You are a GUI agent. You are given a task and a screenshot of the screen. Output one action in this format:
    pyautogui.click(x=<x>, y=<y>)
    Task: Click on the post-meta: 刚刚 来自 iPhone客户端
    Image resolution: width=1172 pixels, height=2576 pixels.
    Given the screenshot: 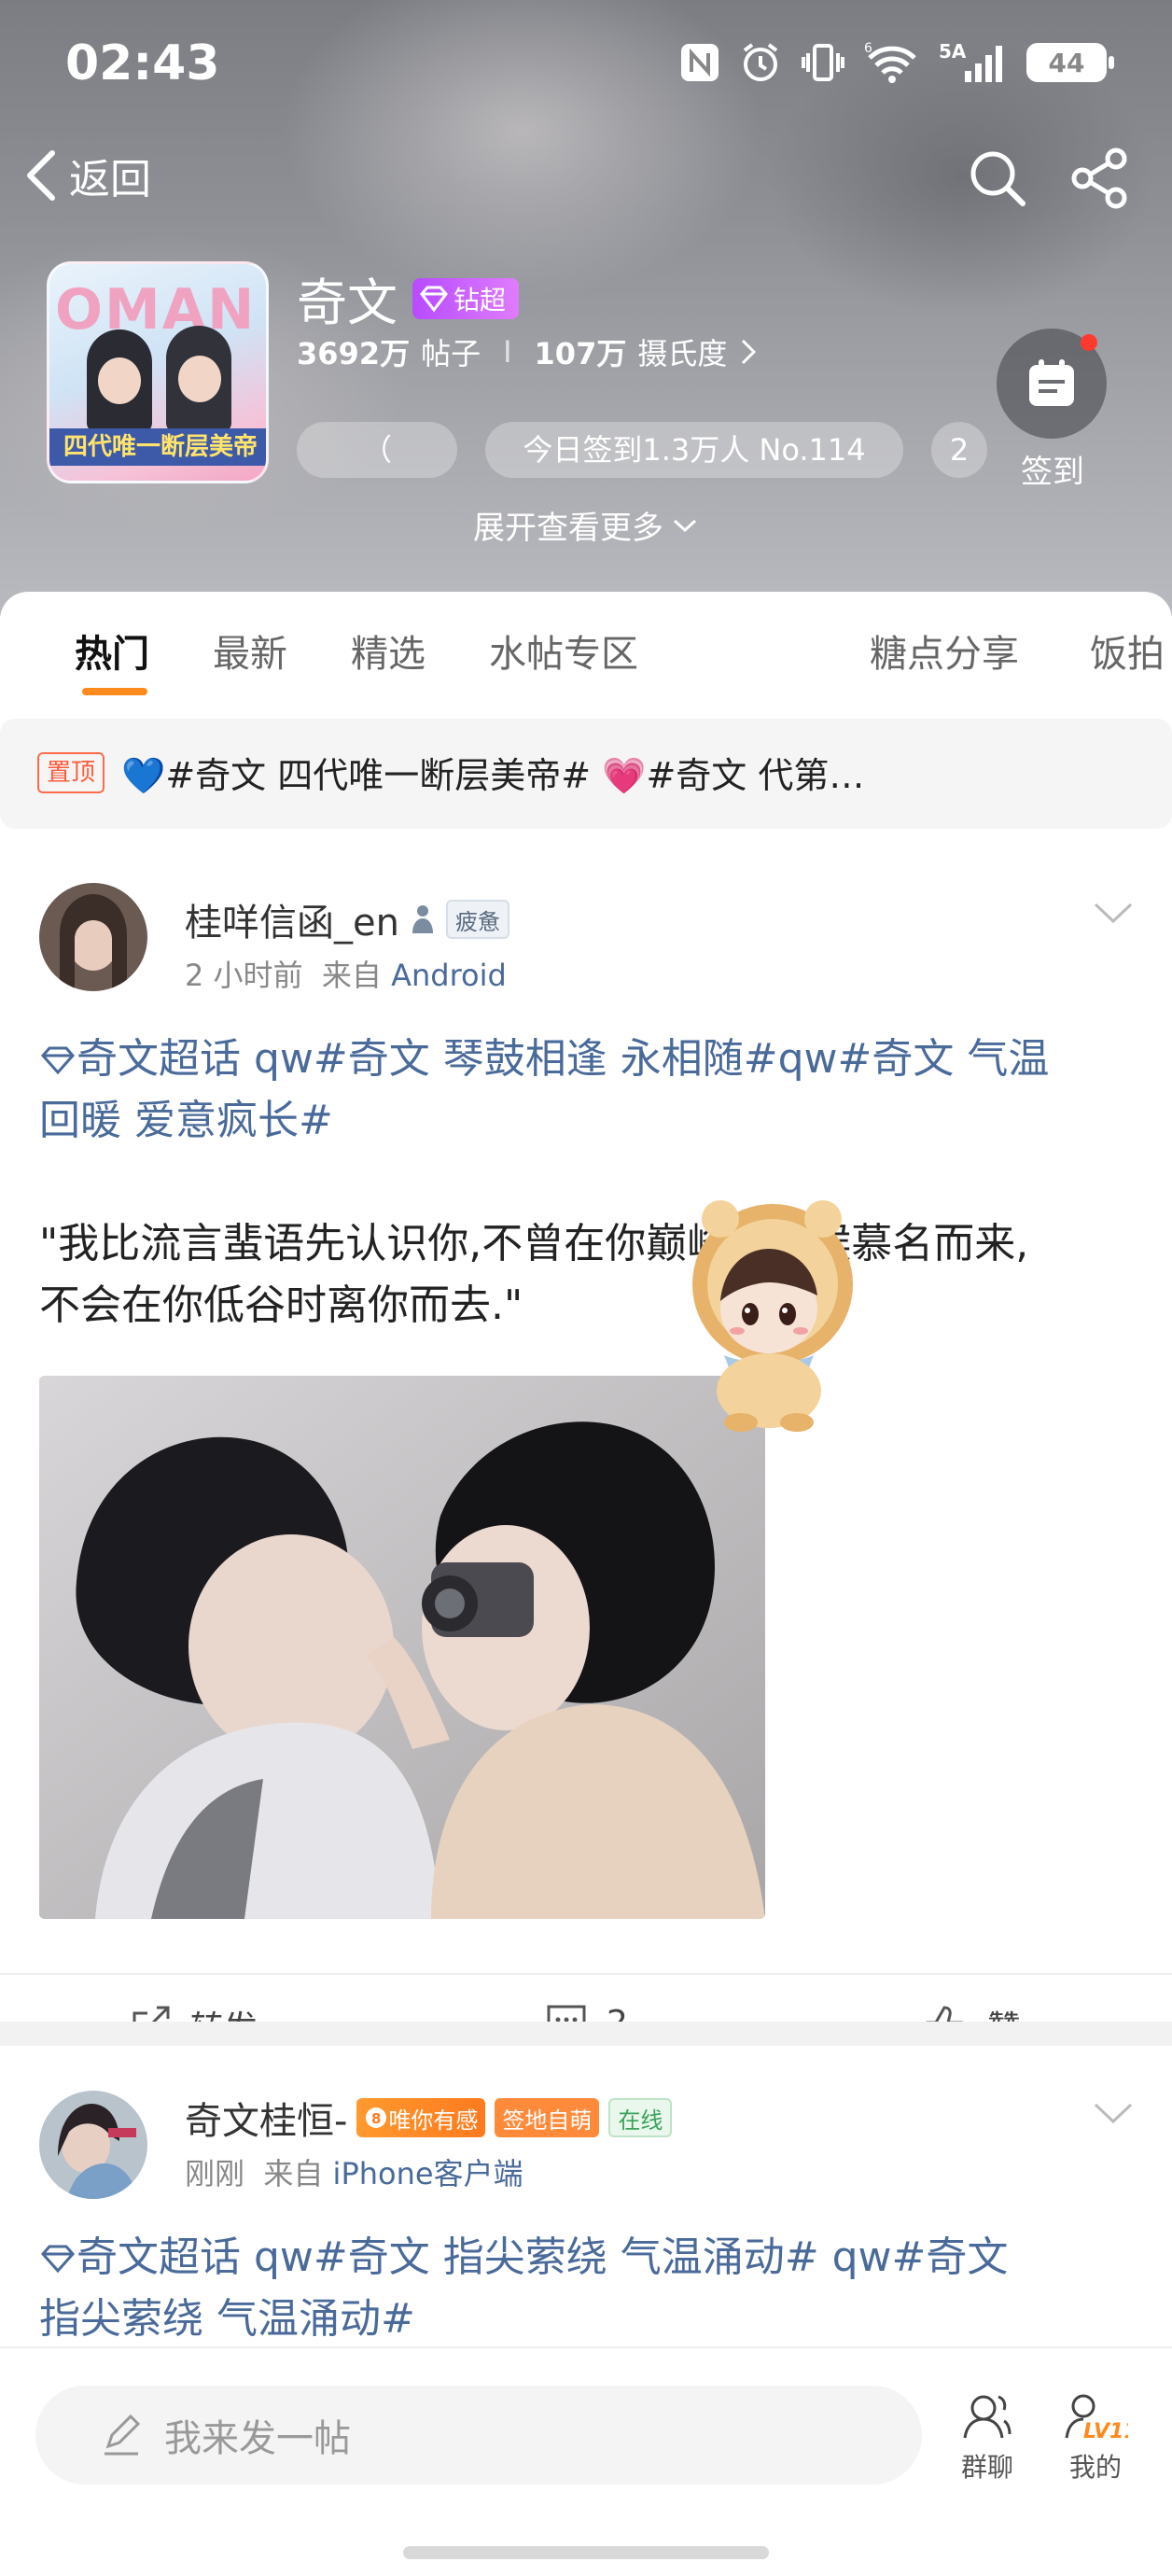 What is the action you would take?
    pyautogui.click(x=354, y=2173)
    